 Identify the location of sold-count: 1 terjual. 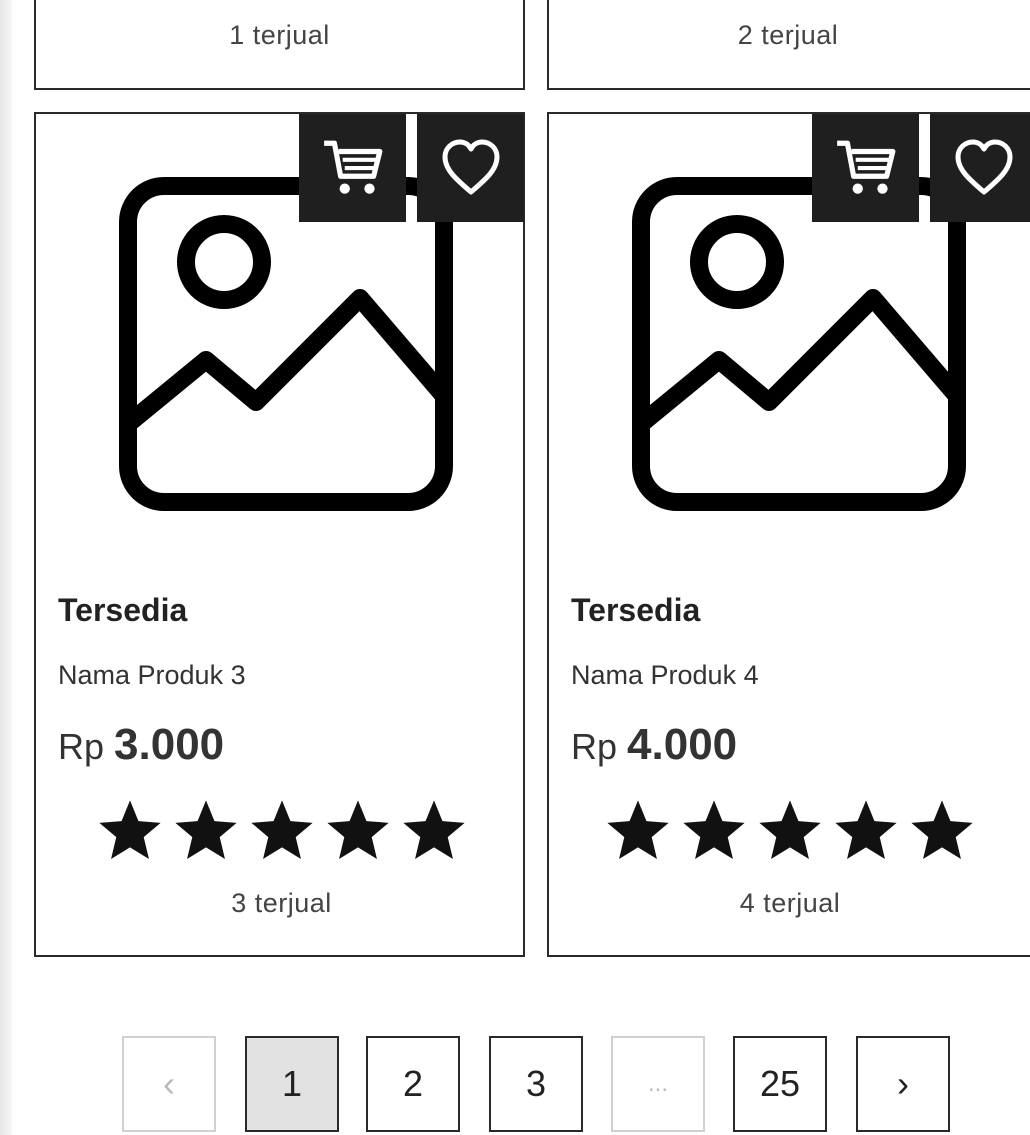
(279, 35).